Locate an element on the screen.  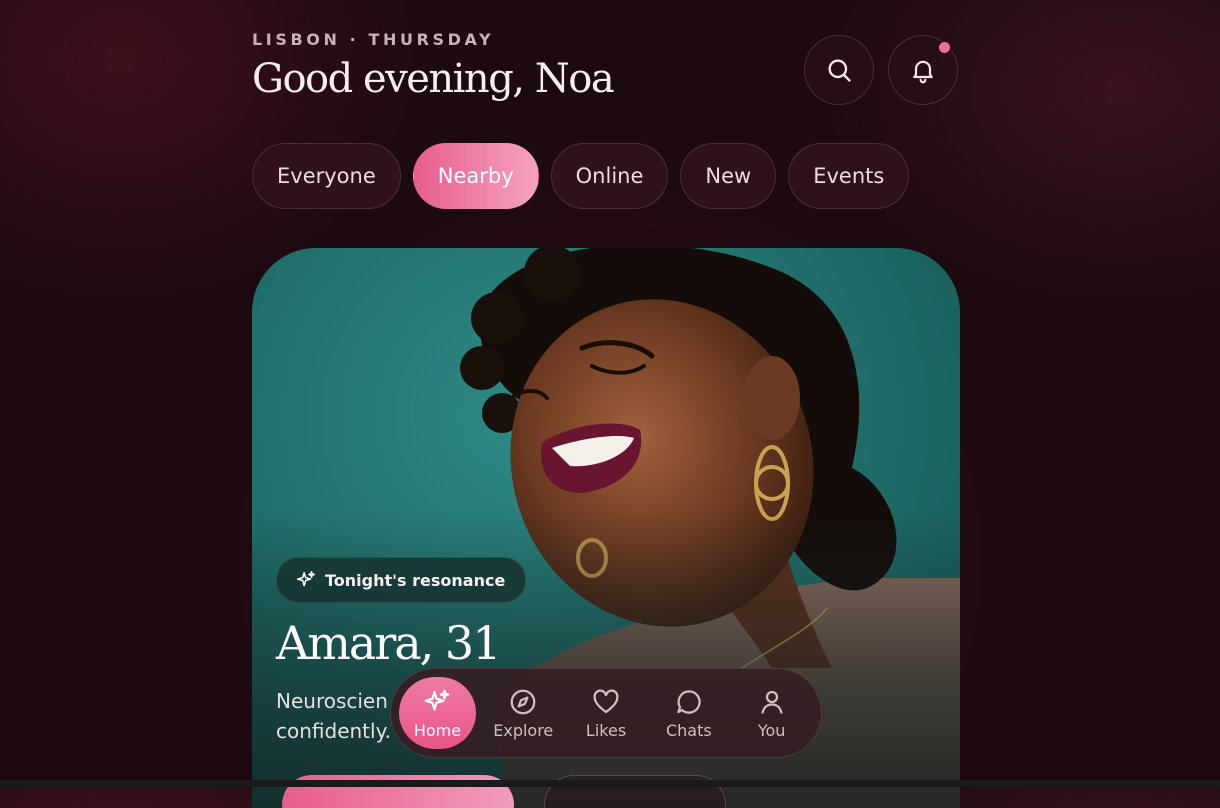
tab-likes-label: Likes is located at coordinates (606, 730).